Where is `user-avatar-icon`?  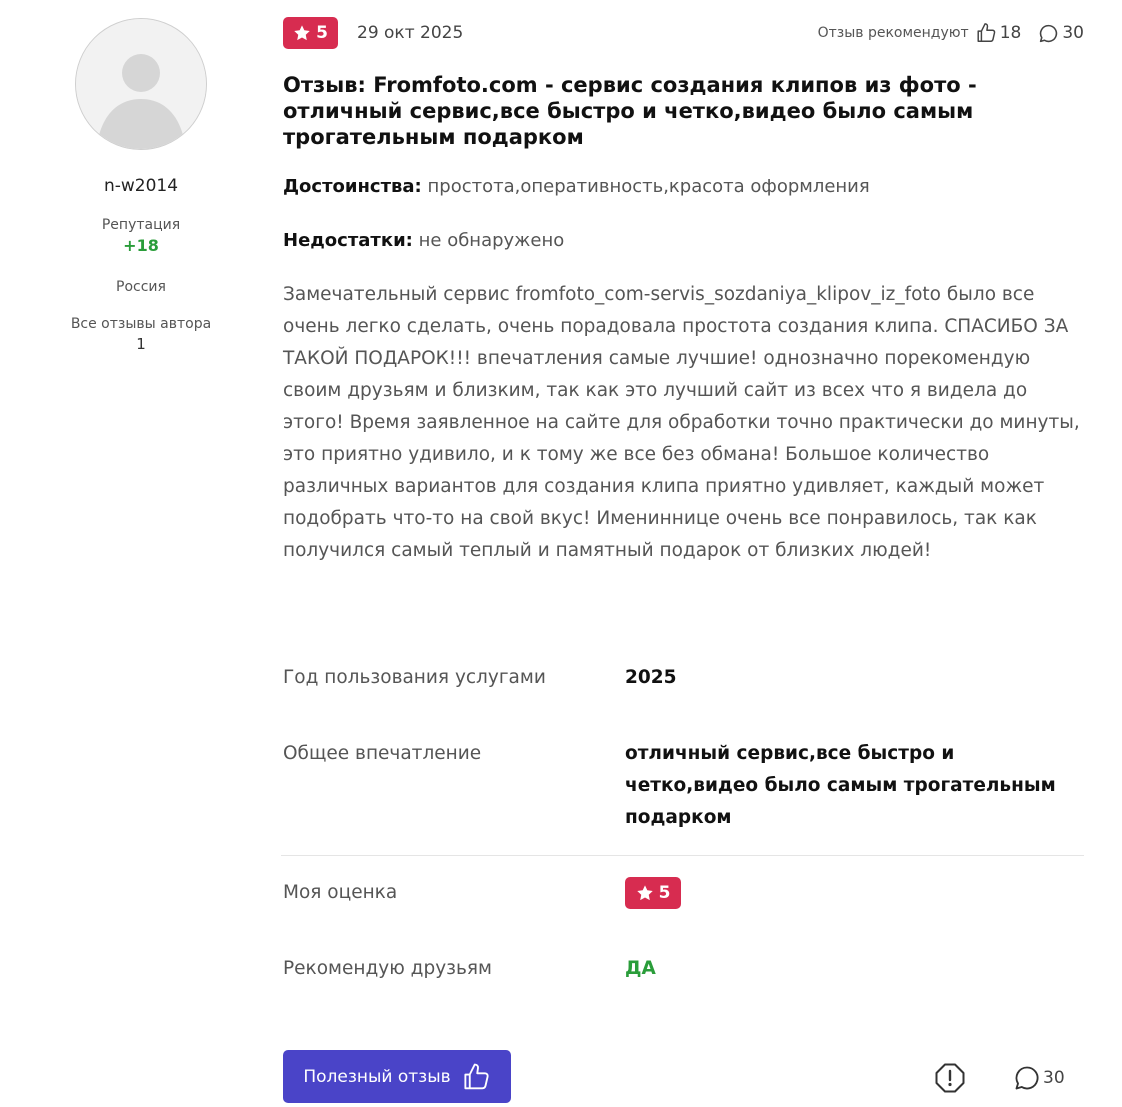 user-avatar-icon is located at coordinates (141, 84).